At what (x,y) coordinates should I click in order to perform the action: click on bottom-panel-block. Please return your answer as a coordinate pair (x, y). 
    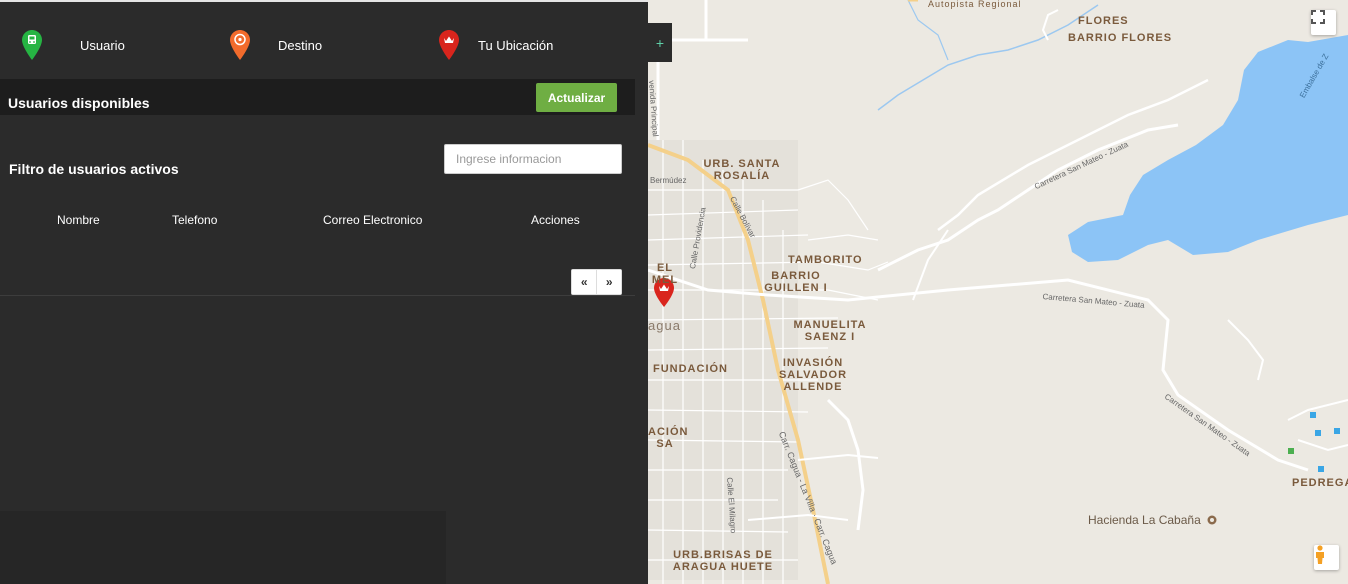
    Looking at the image, I should click on (223, 547).